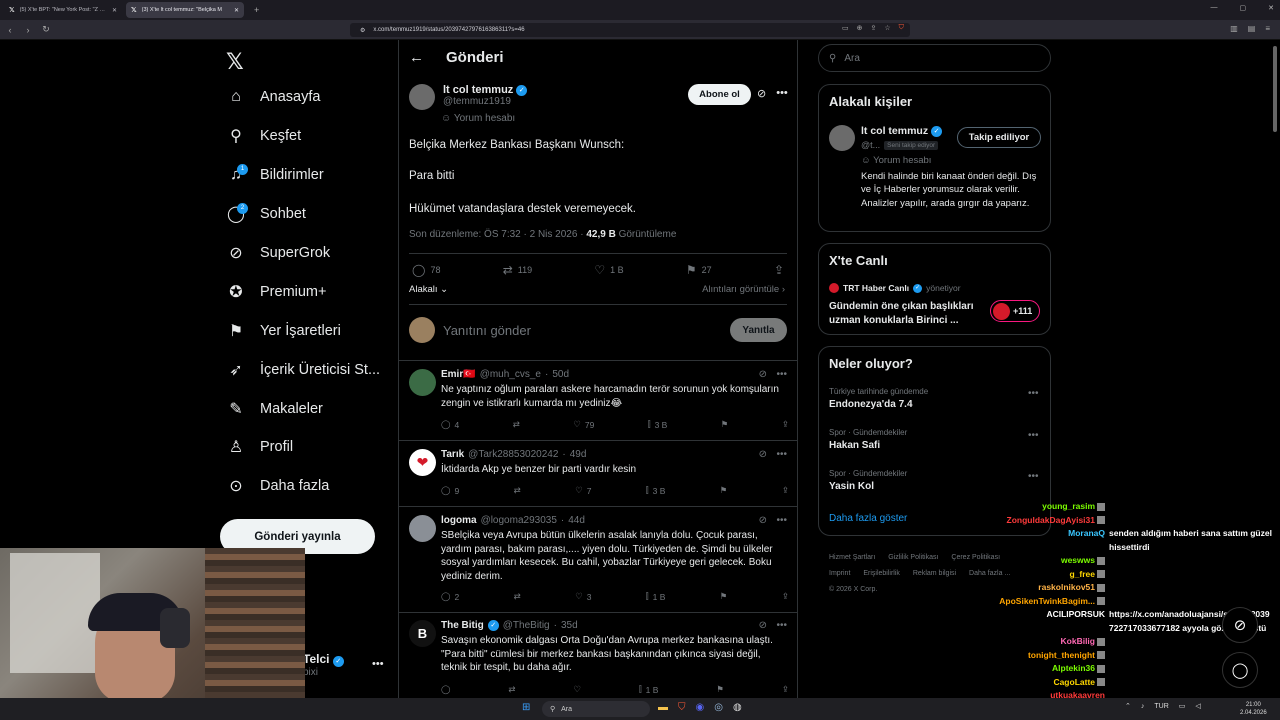 This screenshot has width=1280, height=720. I want to click on reply-author: Emir🇹🇷, so click(458, 374).